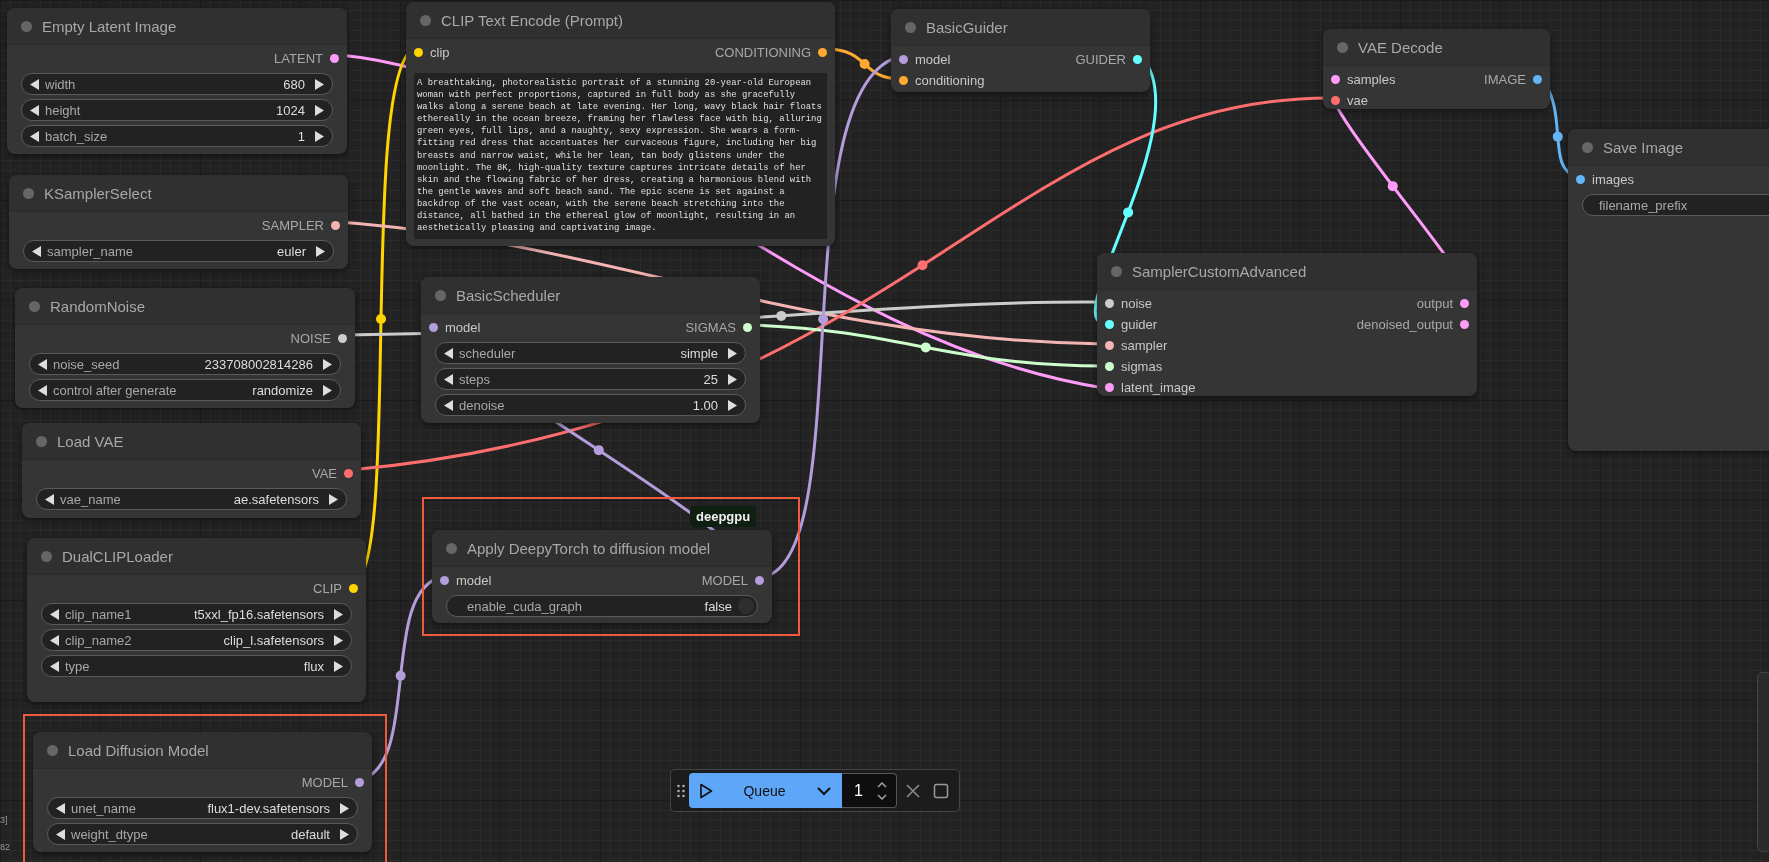 This screenshot has height=862, width=1769. Describe the element at coordinates (191, 499) in the screenshot. I see `combo-widget: vae_name ae.safetensors` at that location.